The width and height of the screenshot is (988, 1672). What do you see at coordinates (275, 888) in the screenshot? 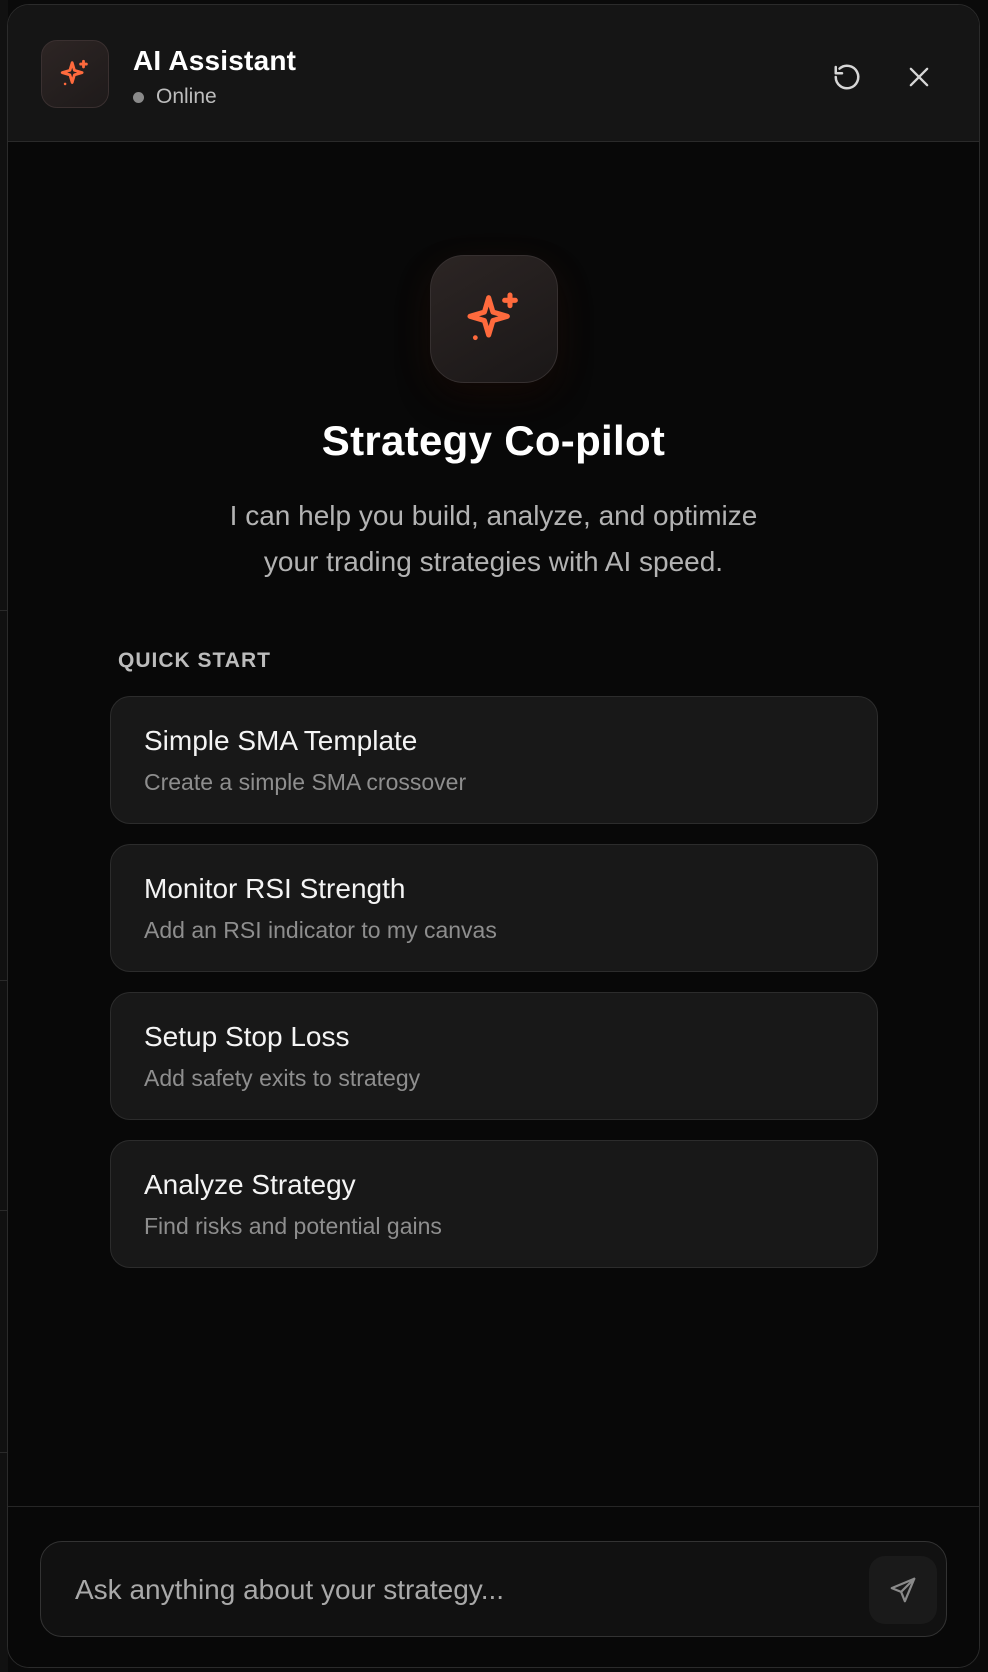
I see `card-title: Monitor RSI Strength` at bounding box center [275, 888].